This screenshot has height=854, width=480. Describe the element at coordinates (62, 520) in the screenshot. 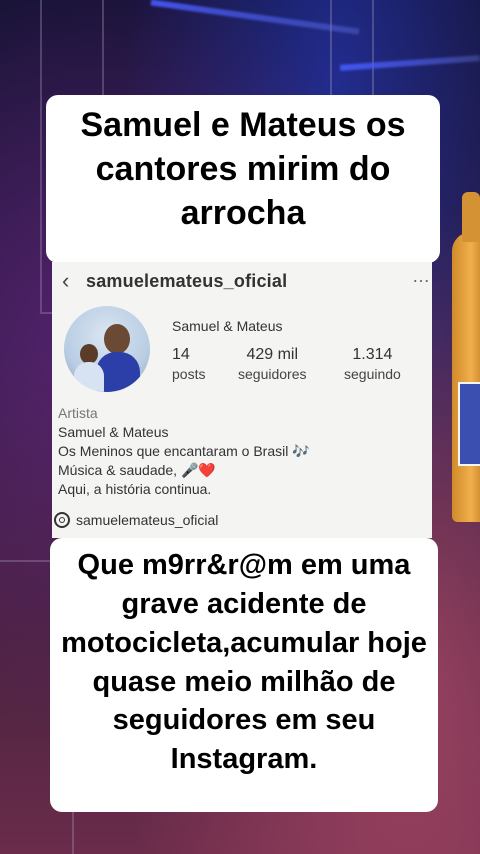

I see `threads-icon` at that location.